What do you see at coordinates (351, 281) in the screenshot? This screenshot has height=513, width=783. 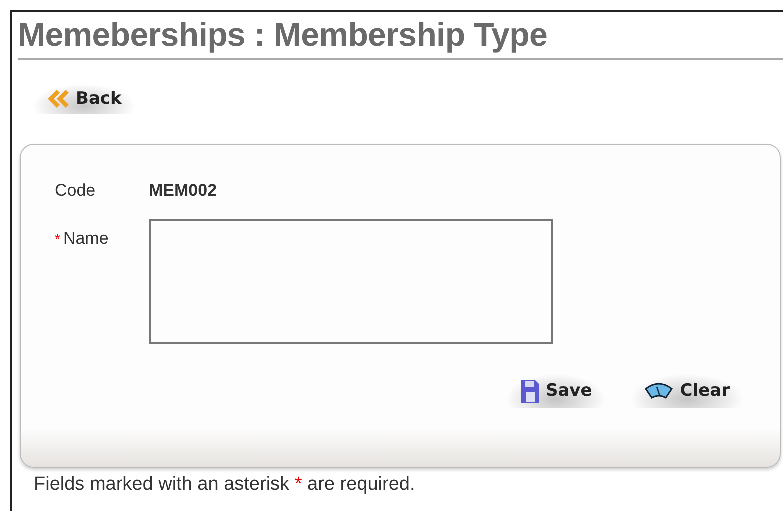 I see `name-field` at bounding box center [351, 281].